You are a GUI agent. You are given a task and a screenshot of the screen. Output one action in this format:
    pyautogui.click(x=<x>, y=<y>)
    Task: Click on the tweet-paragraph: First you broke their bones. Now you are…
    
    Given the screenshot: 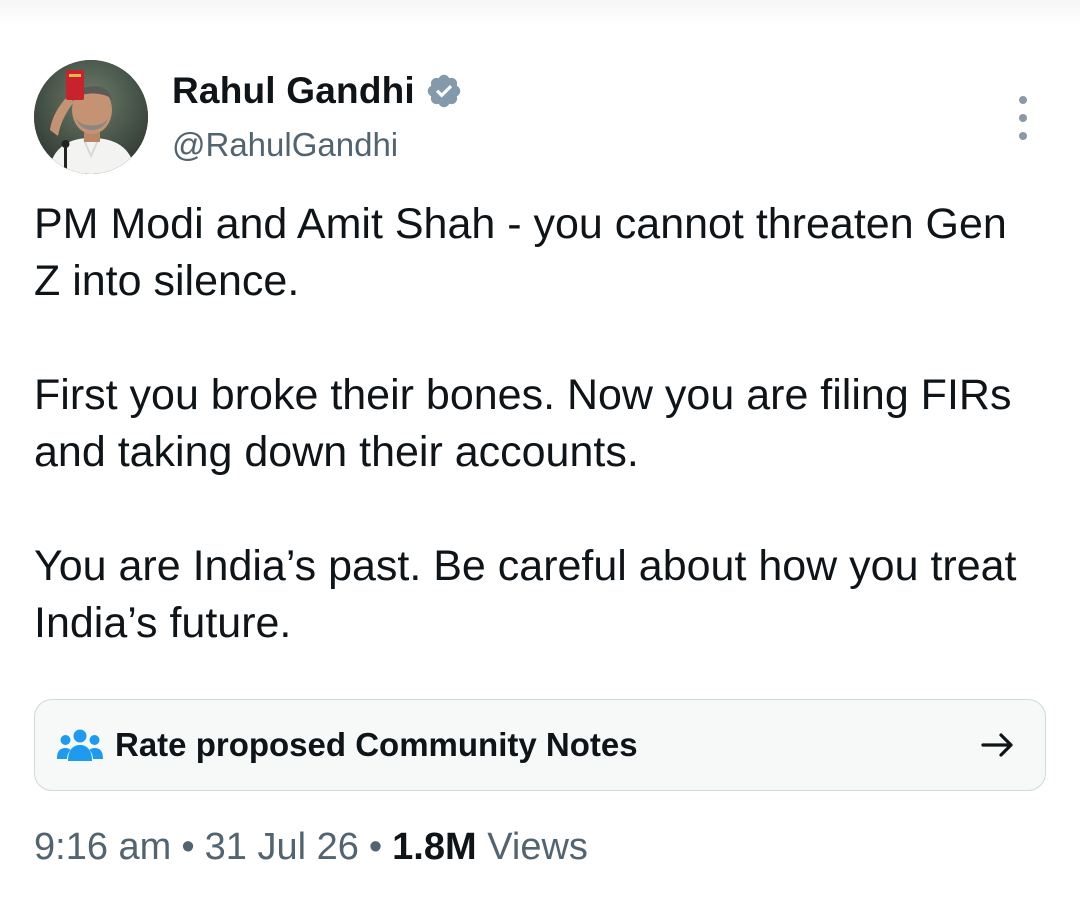 What is the action you would take?
    pyautogui.click(x=523, y=423)
    